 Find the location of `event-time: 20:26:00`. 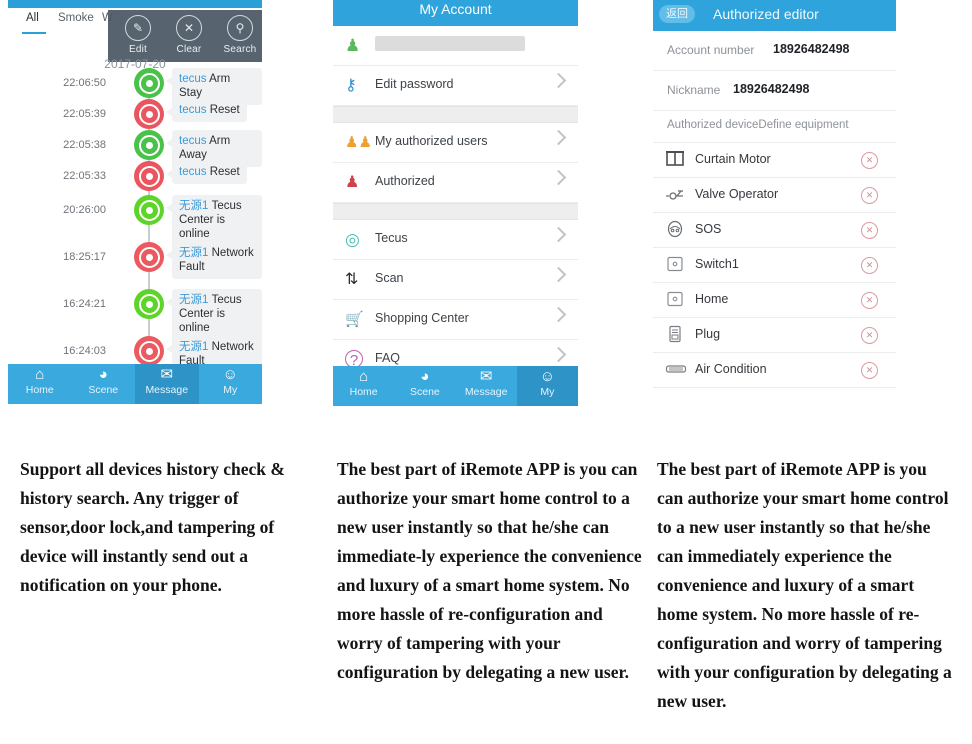

event-time: 20:26:00 is located at coordinates (84, 210).